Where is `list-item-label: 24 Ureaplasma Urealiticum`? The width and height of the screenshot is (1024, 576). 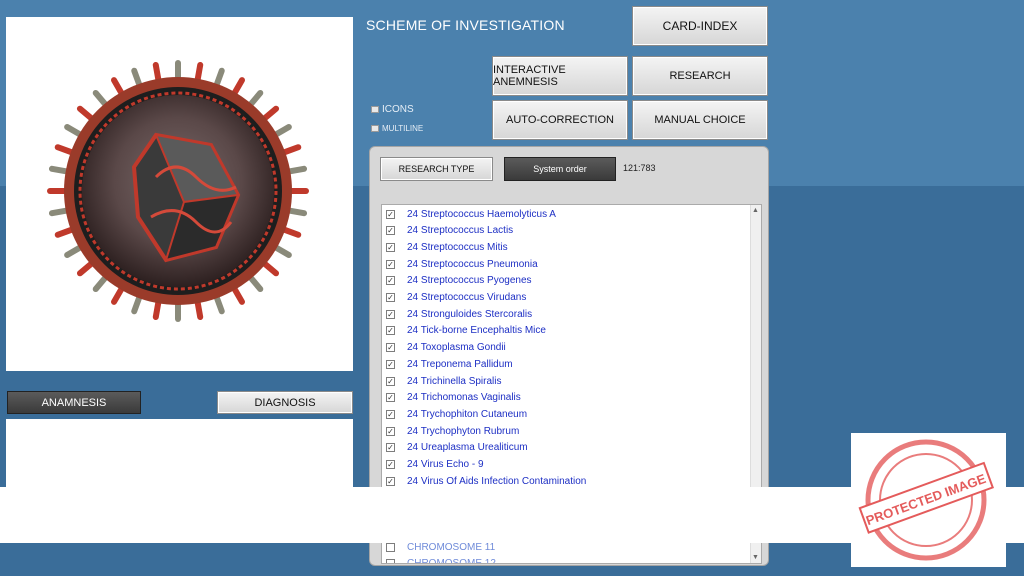 list-item-label: 24 Ureaplasma Urealiticum is located at coordinates (467, 448).